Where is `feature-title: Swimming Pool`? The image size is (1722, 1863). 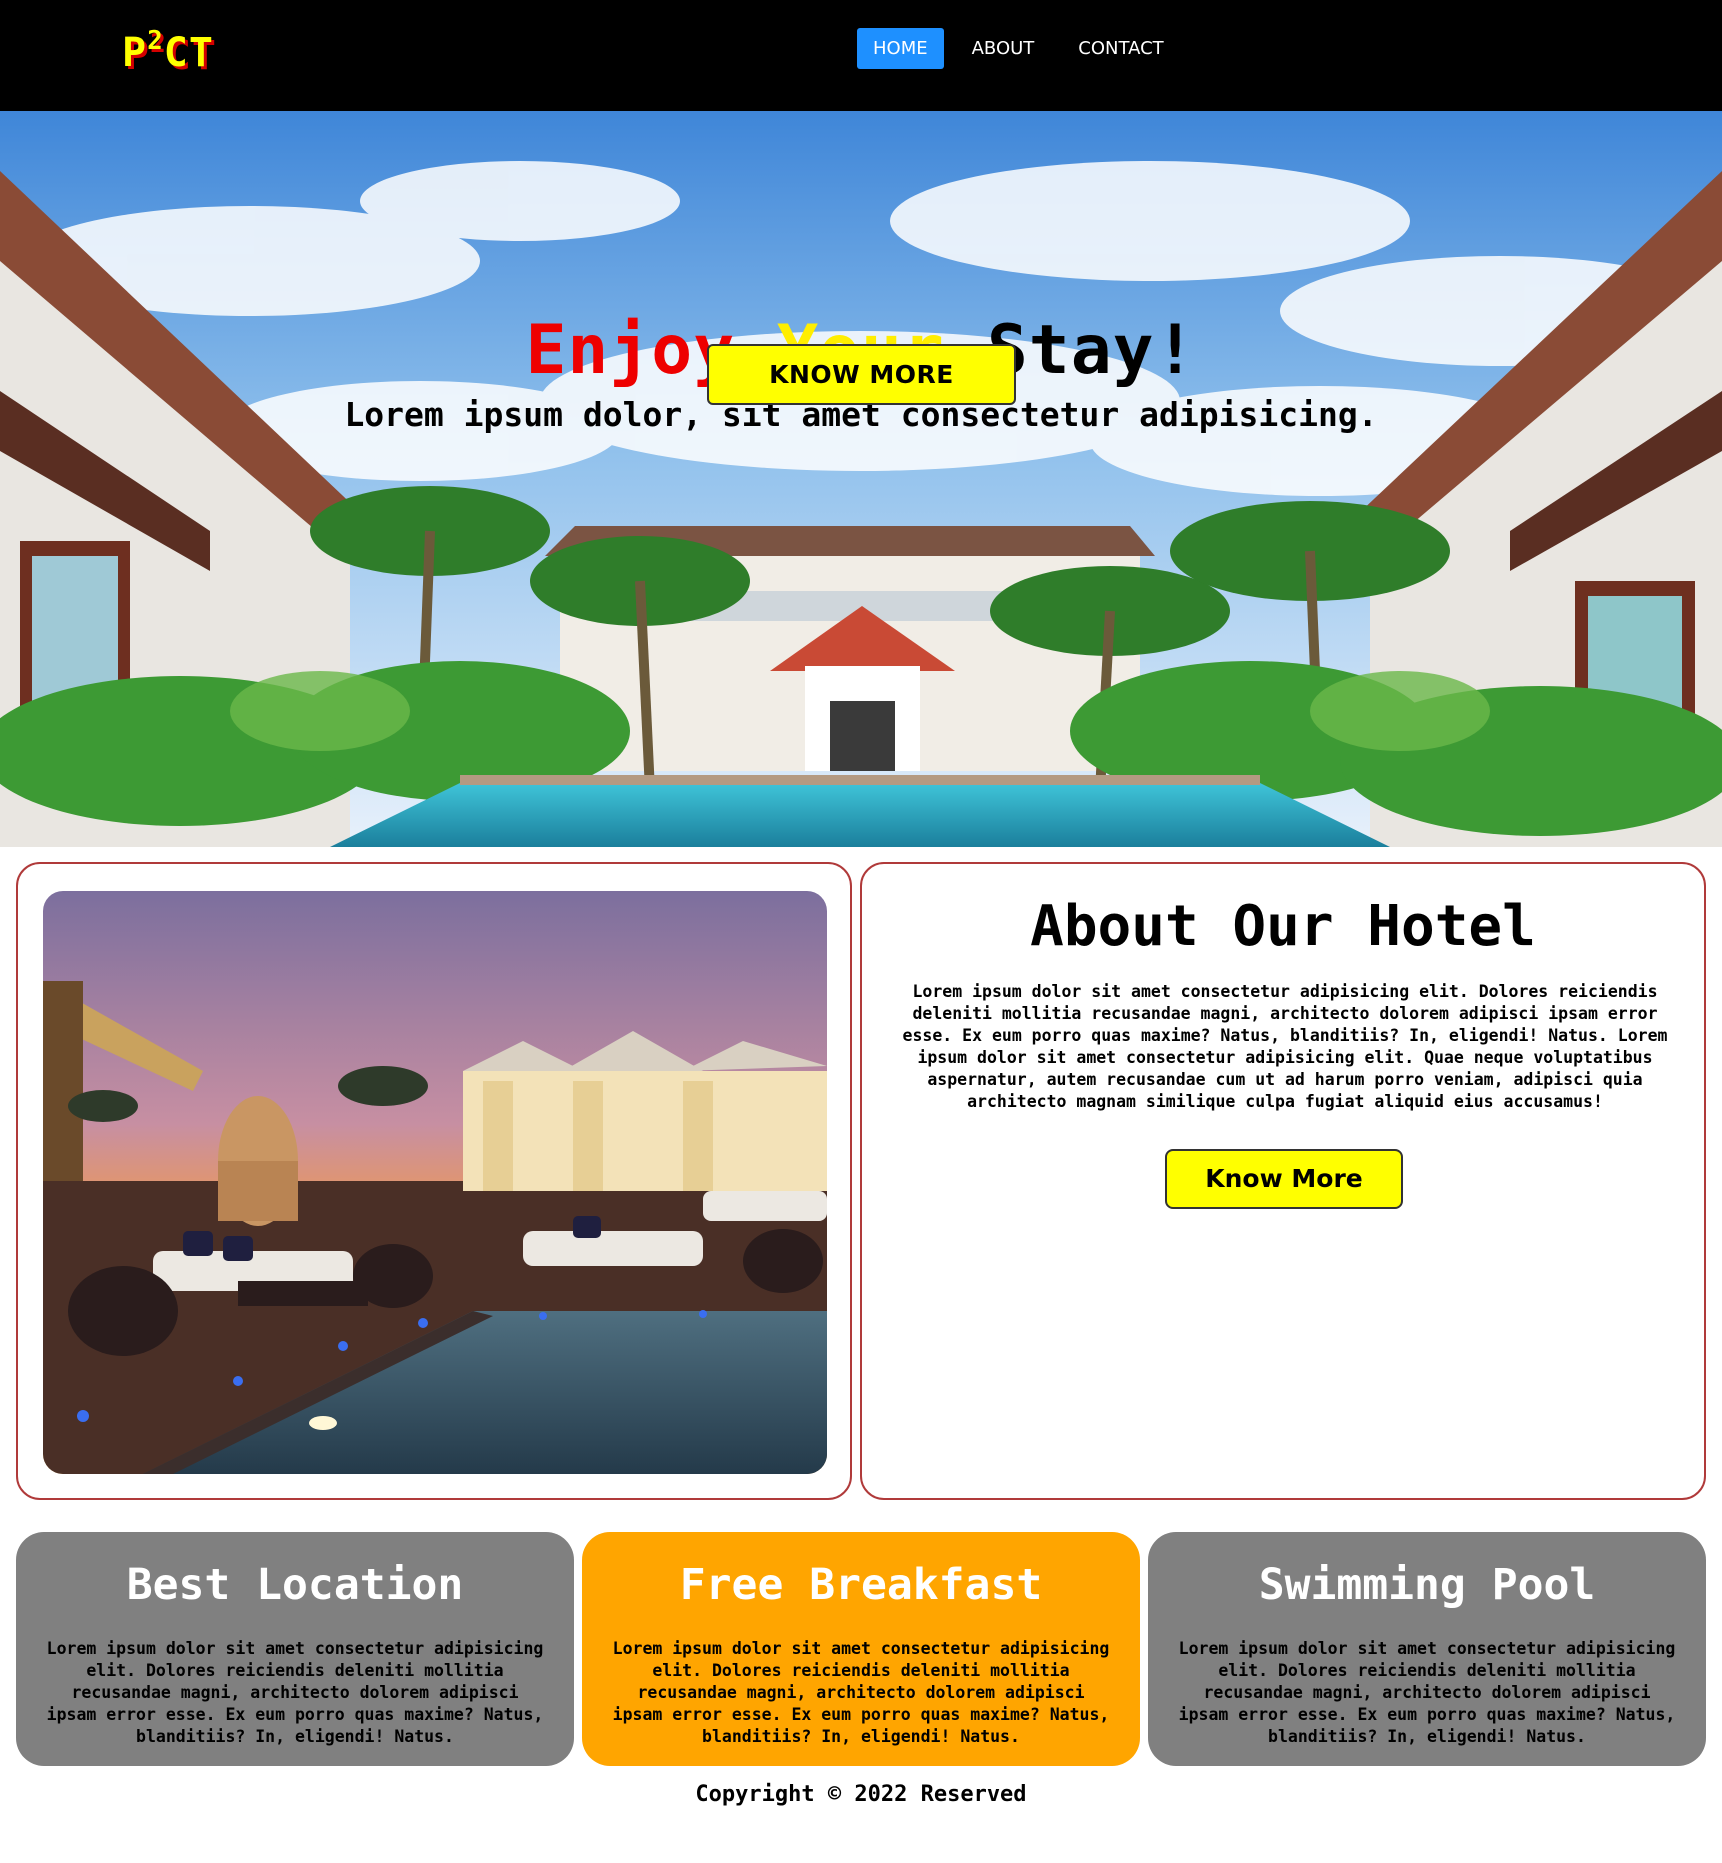
feature-title: Swimming Pool is located at coordinates (1427, 1585).